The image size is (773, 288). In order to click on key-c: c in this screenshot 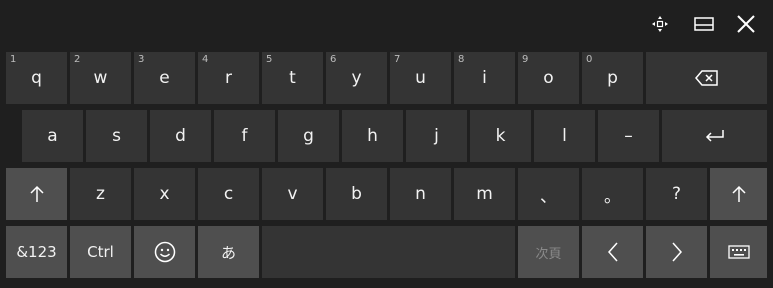, I will do `click(228, 194)`.